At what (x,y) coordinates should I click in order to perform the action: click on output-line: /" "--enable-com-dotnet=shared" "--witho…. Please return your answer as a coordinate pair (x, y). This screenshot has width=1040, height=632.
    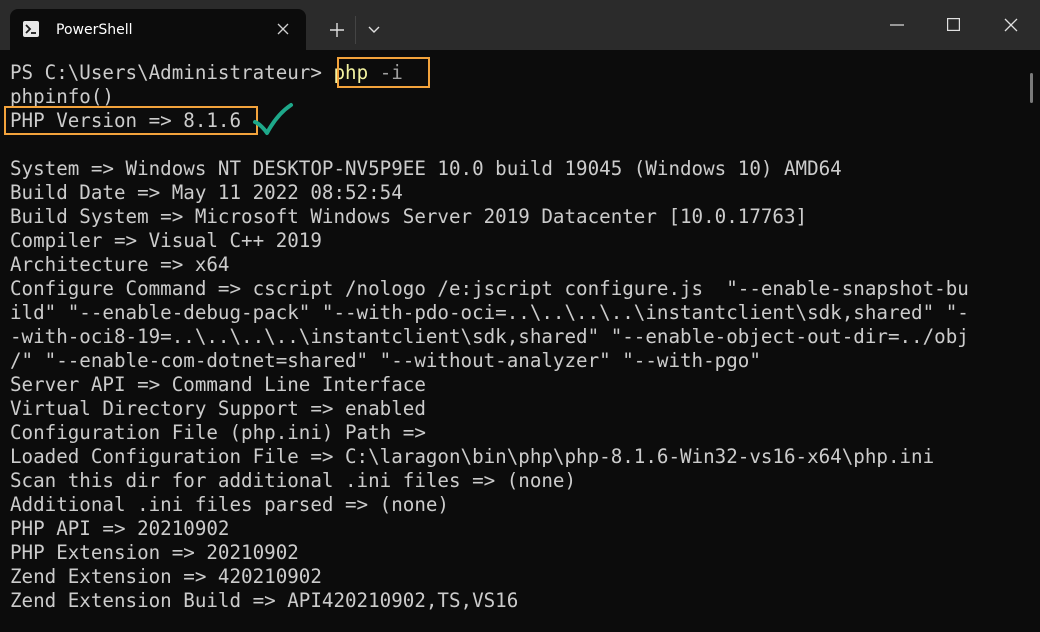
    Looking at the image, I should click on (385, 360).